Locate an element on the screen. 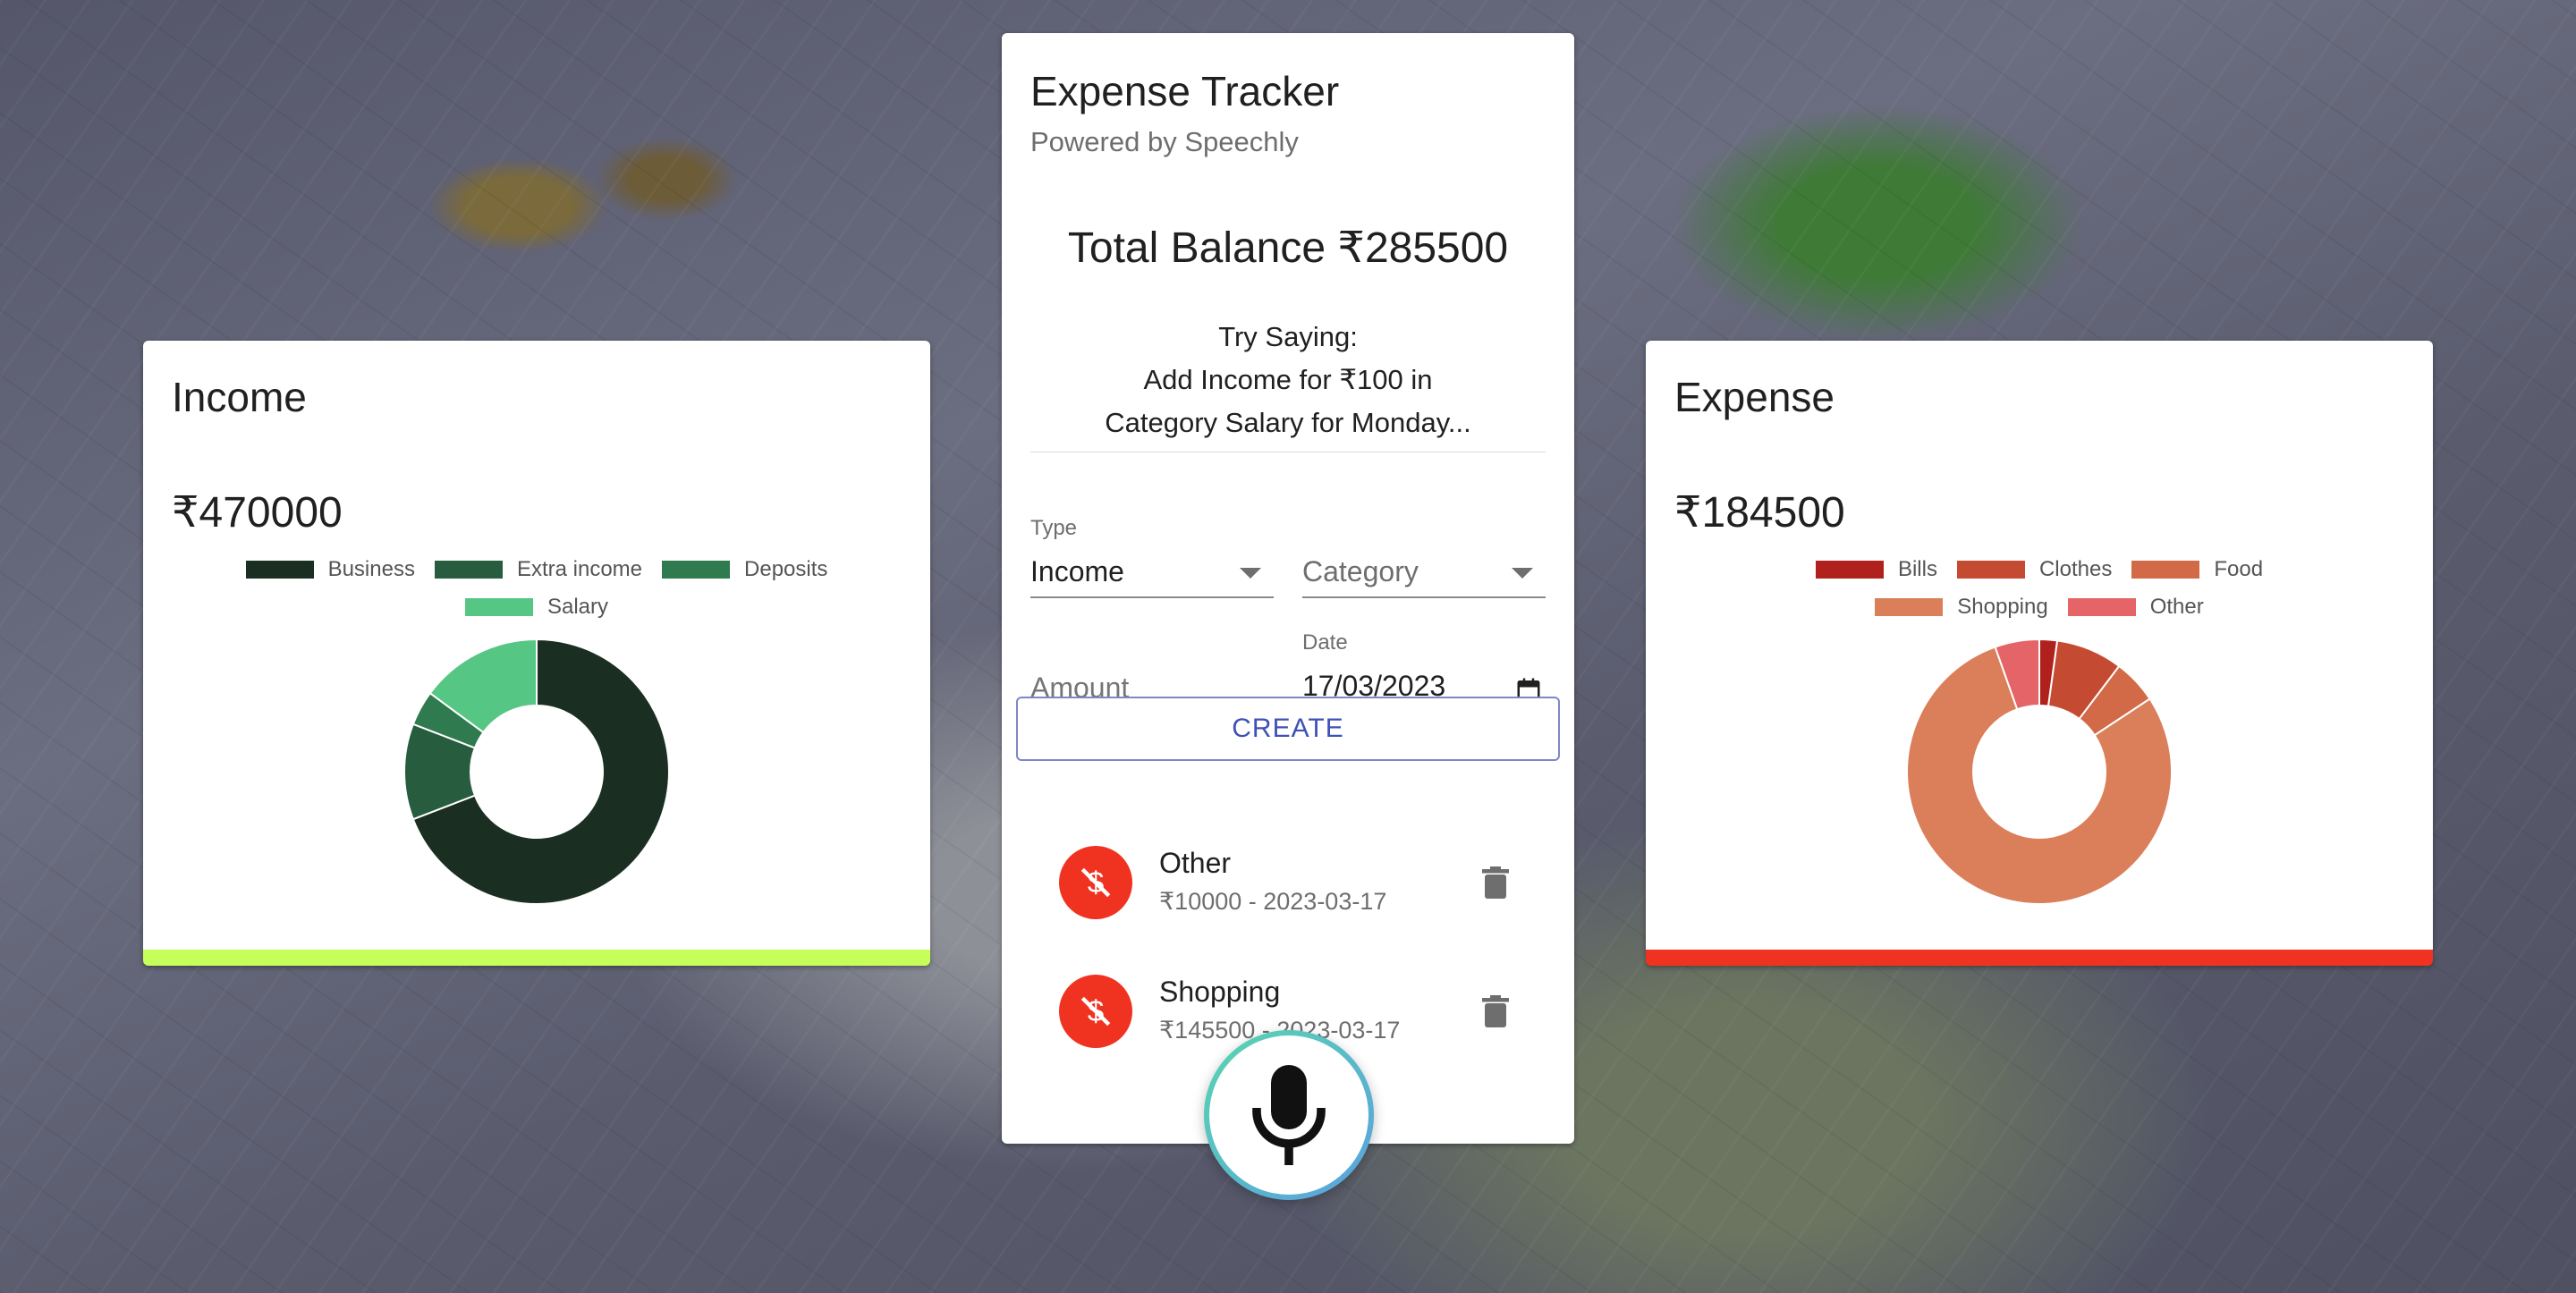  microphone-button is located at coordinates (1289, 1115).